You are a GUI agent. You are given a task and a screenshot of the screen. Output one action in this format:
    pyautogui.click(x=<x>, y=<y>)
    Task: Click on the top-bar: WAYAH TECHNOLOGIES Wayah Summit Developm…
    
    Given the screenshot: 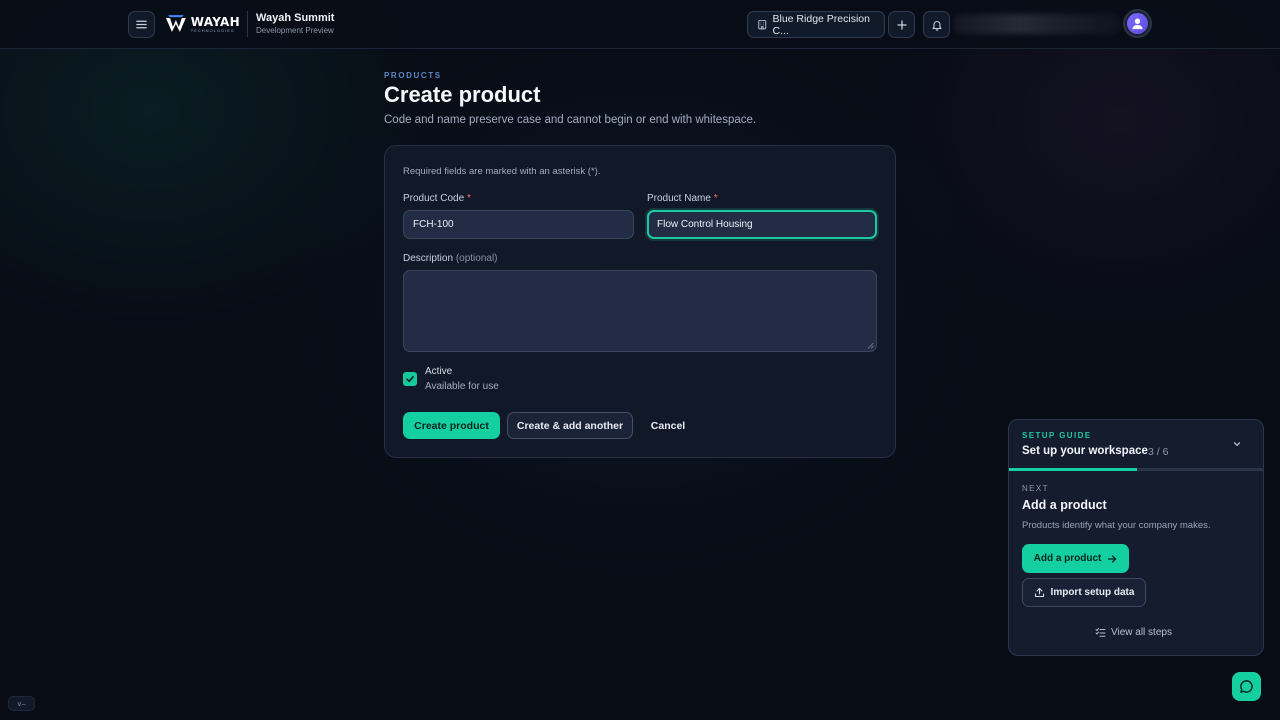 What is the action you would take?
    pyautogui.click(x=640, y=24)
    